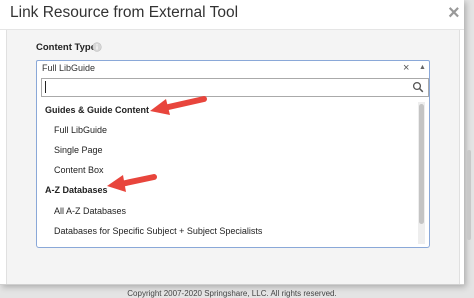 Image resolution: width=474 pixels, height=298 pixels. I want to click on dropdown-scrollbar, so click(421, 173).